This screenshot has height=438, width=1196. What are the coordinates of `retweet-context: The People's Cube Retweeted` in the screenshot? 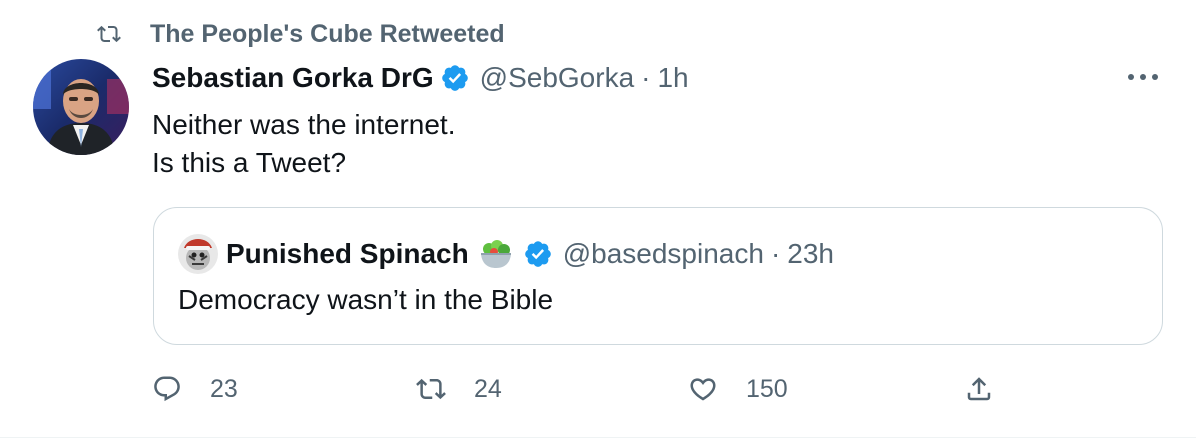 It's located at (299, 34).